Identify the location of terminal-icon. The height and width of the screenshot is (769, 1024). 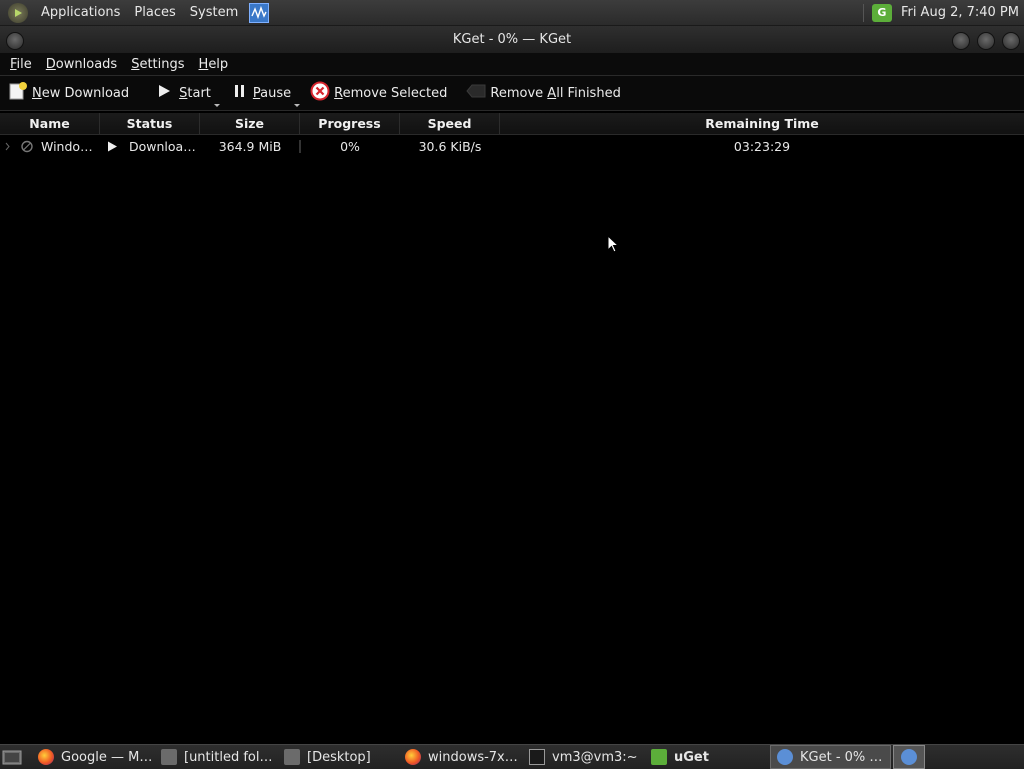
(537, 757).